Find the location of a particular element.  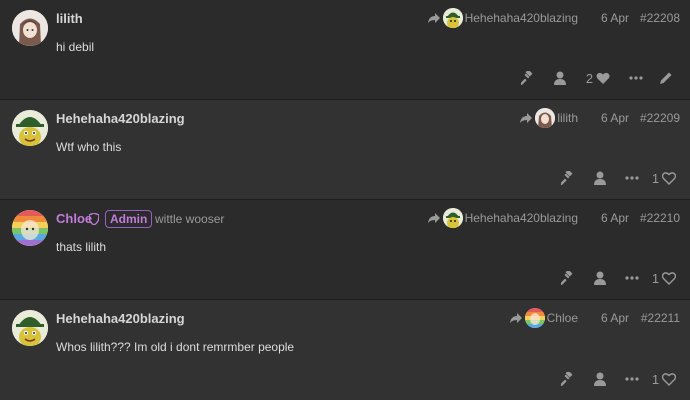

like-count: 2 is located at coordinates (589, 78).